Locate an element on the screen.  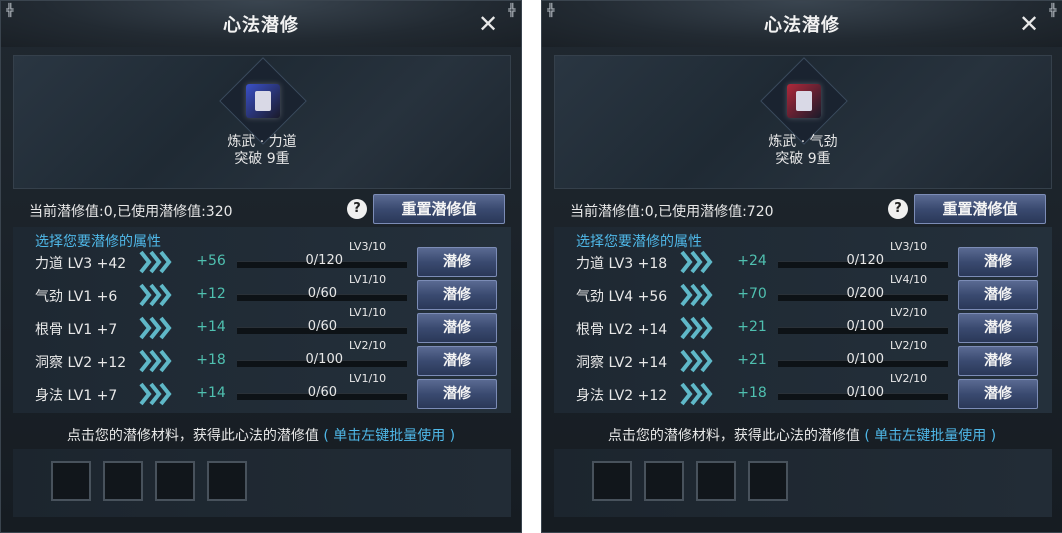
attribute-gain: +24 is located at coordinates (752, 261).